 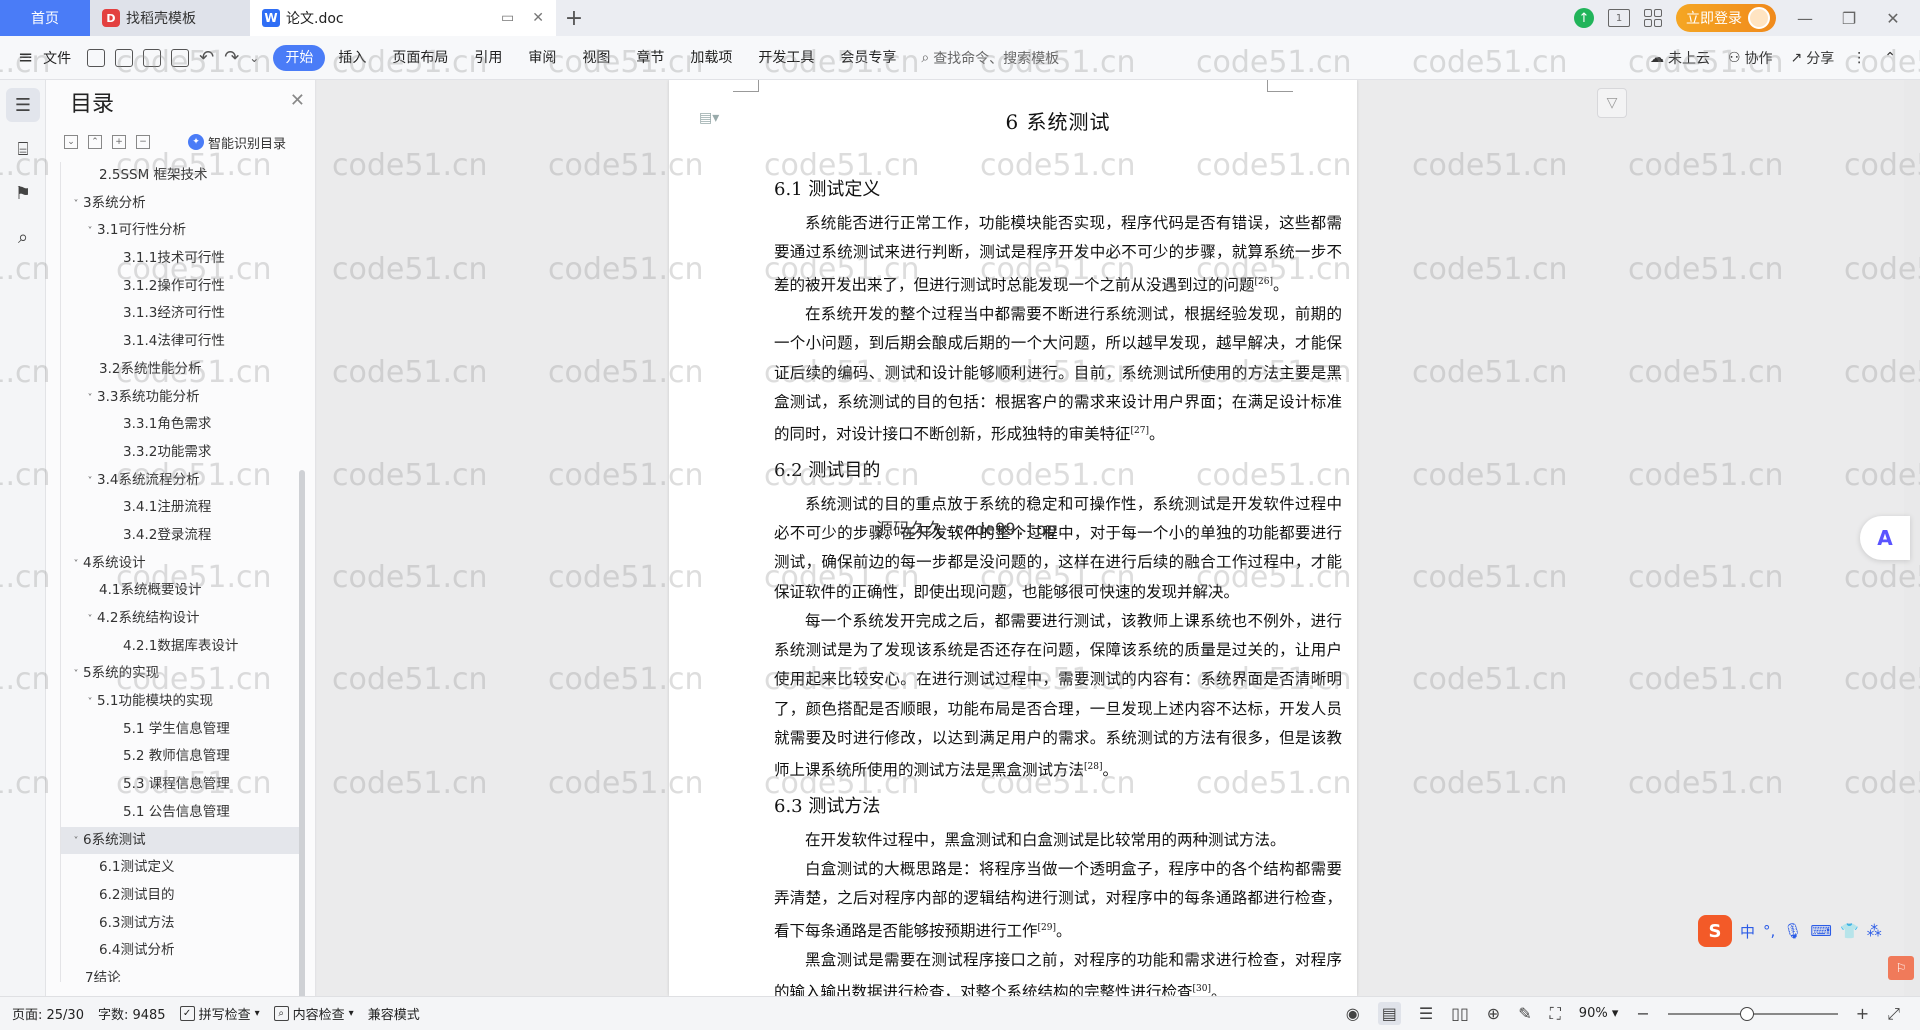 What do you see at coordinates (1746, 1013) in the screenshot?
I see `zoom-slider-knob` at bounding box center [1746, 1013].